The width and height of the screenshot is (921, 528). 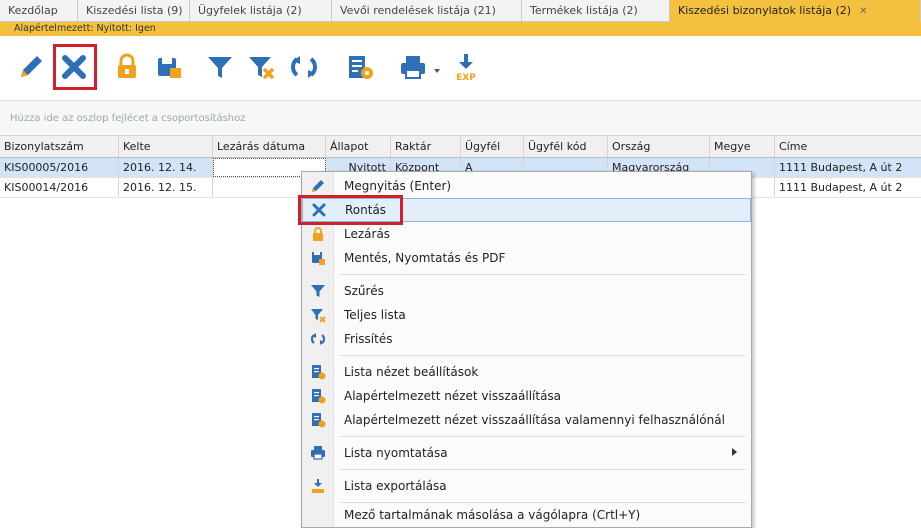 I want to click on column-header: Állapot, so click(x=358, y=146).